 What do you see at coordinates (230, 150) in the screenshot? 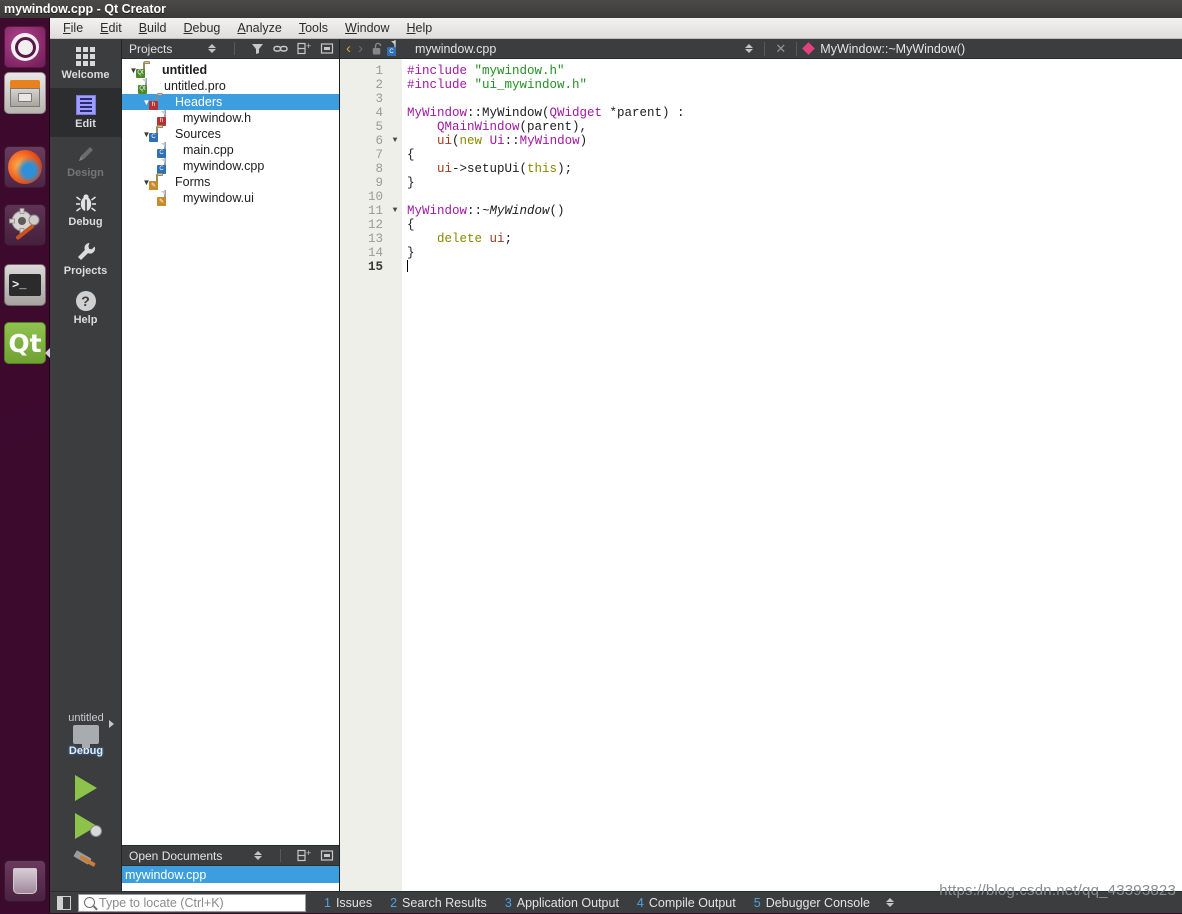
I see `tree-item-main-cpp: C main.cpp` at bounding box center [230, 150].